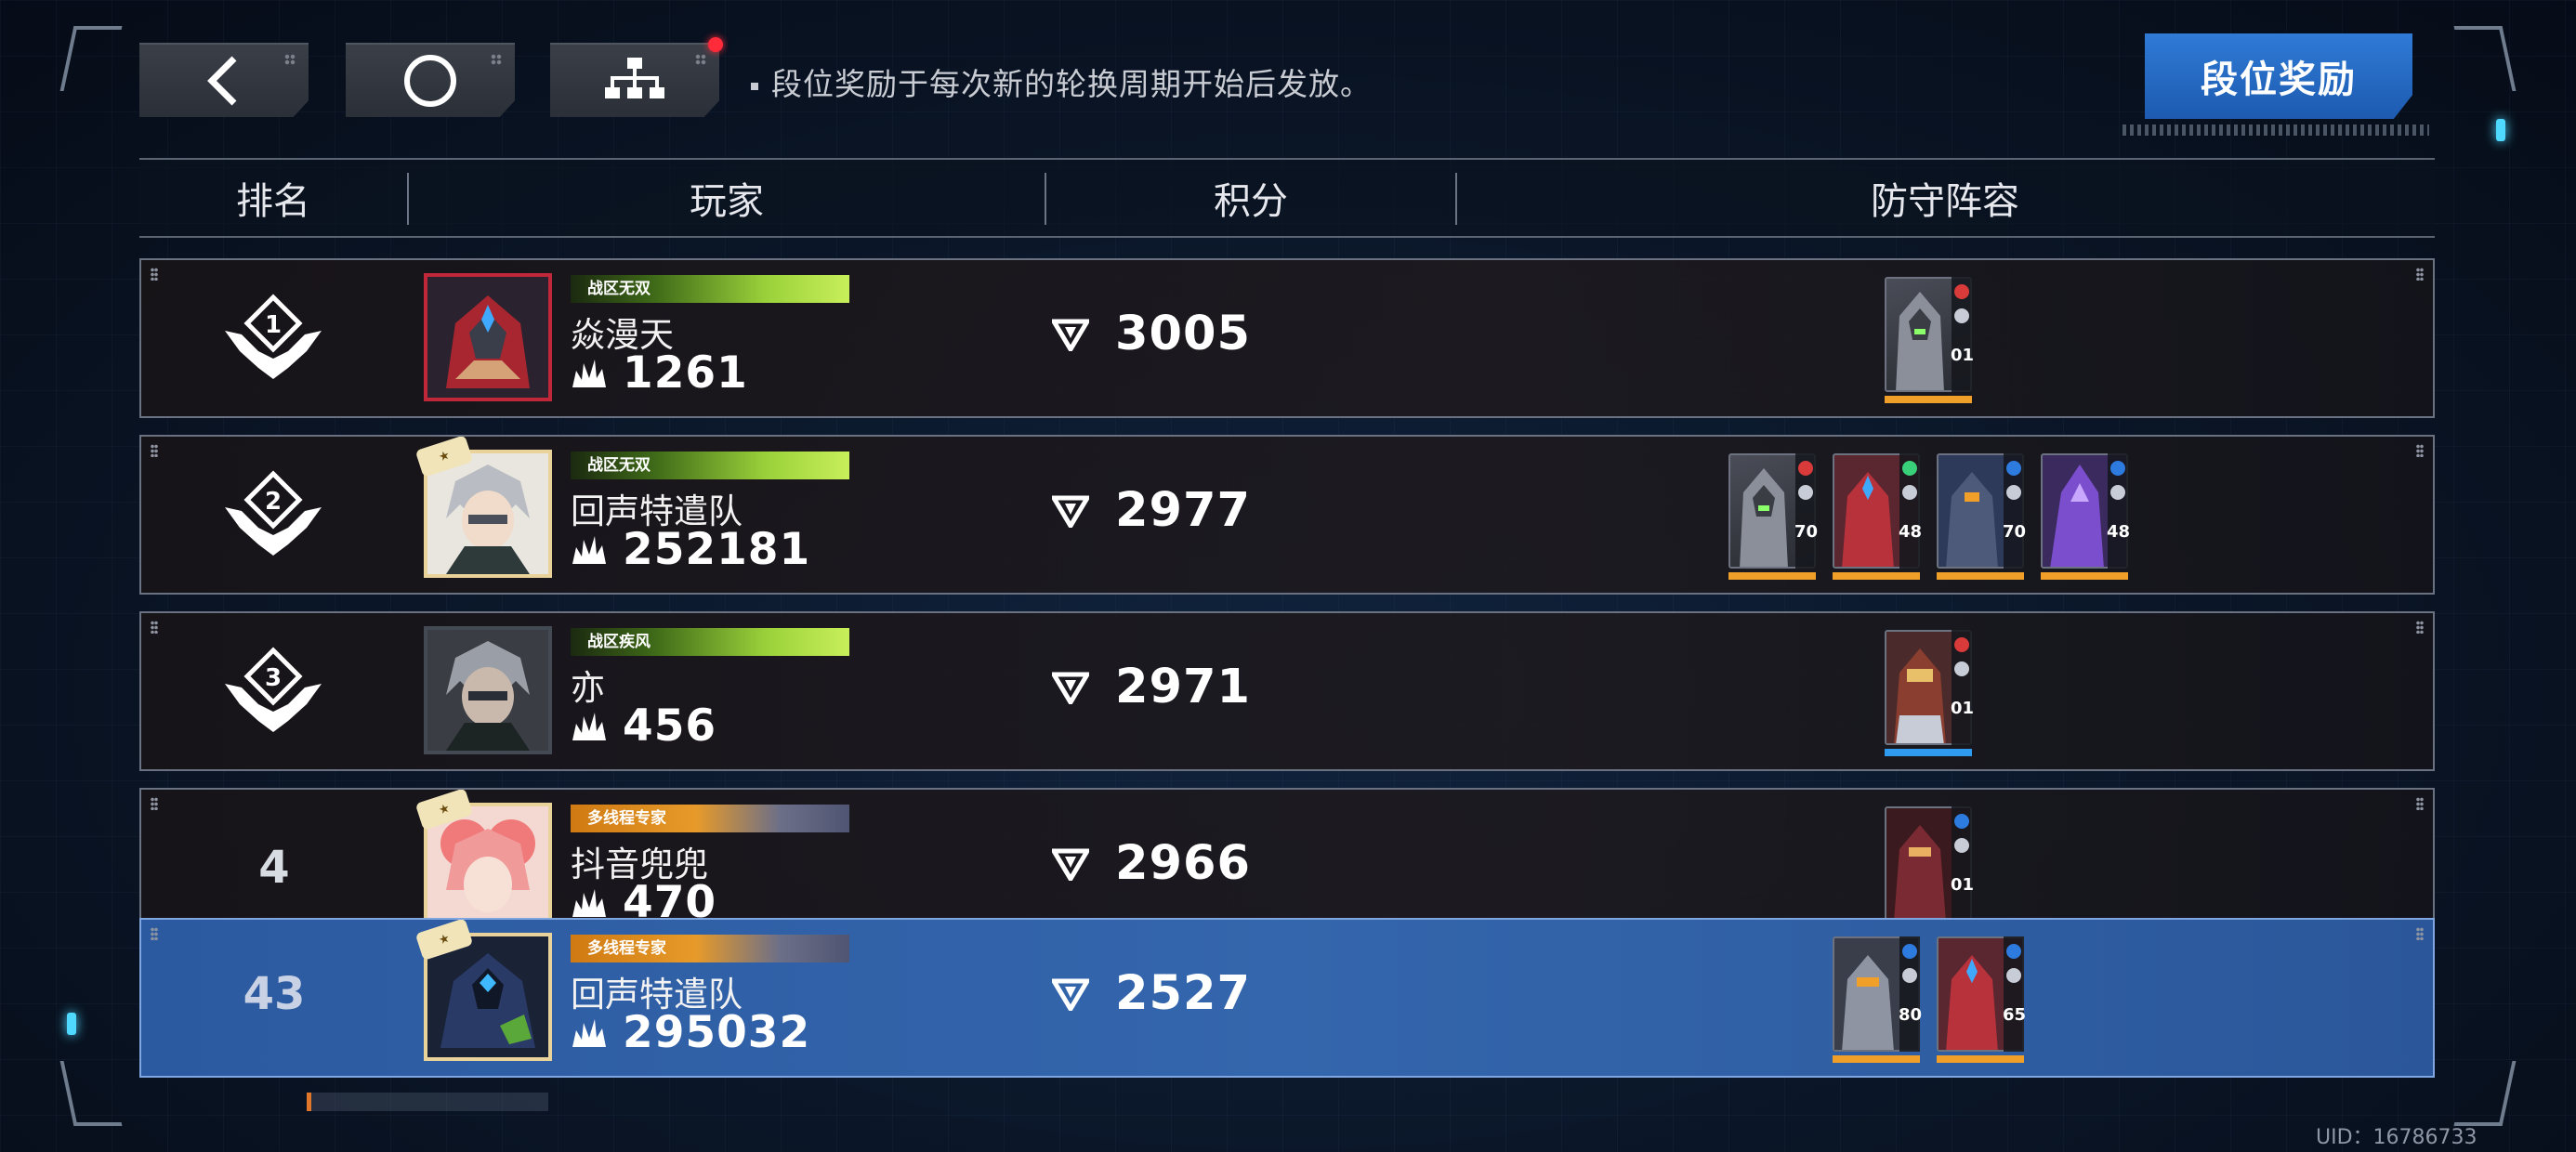 This screenshot has height=1152, width=2576. I want to click on defense-unit-card: 65, so click(1982, 999).